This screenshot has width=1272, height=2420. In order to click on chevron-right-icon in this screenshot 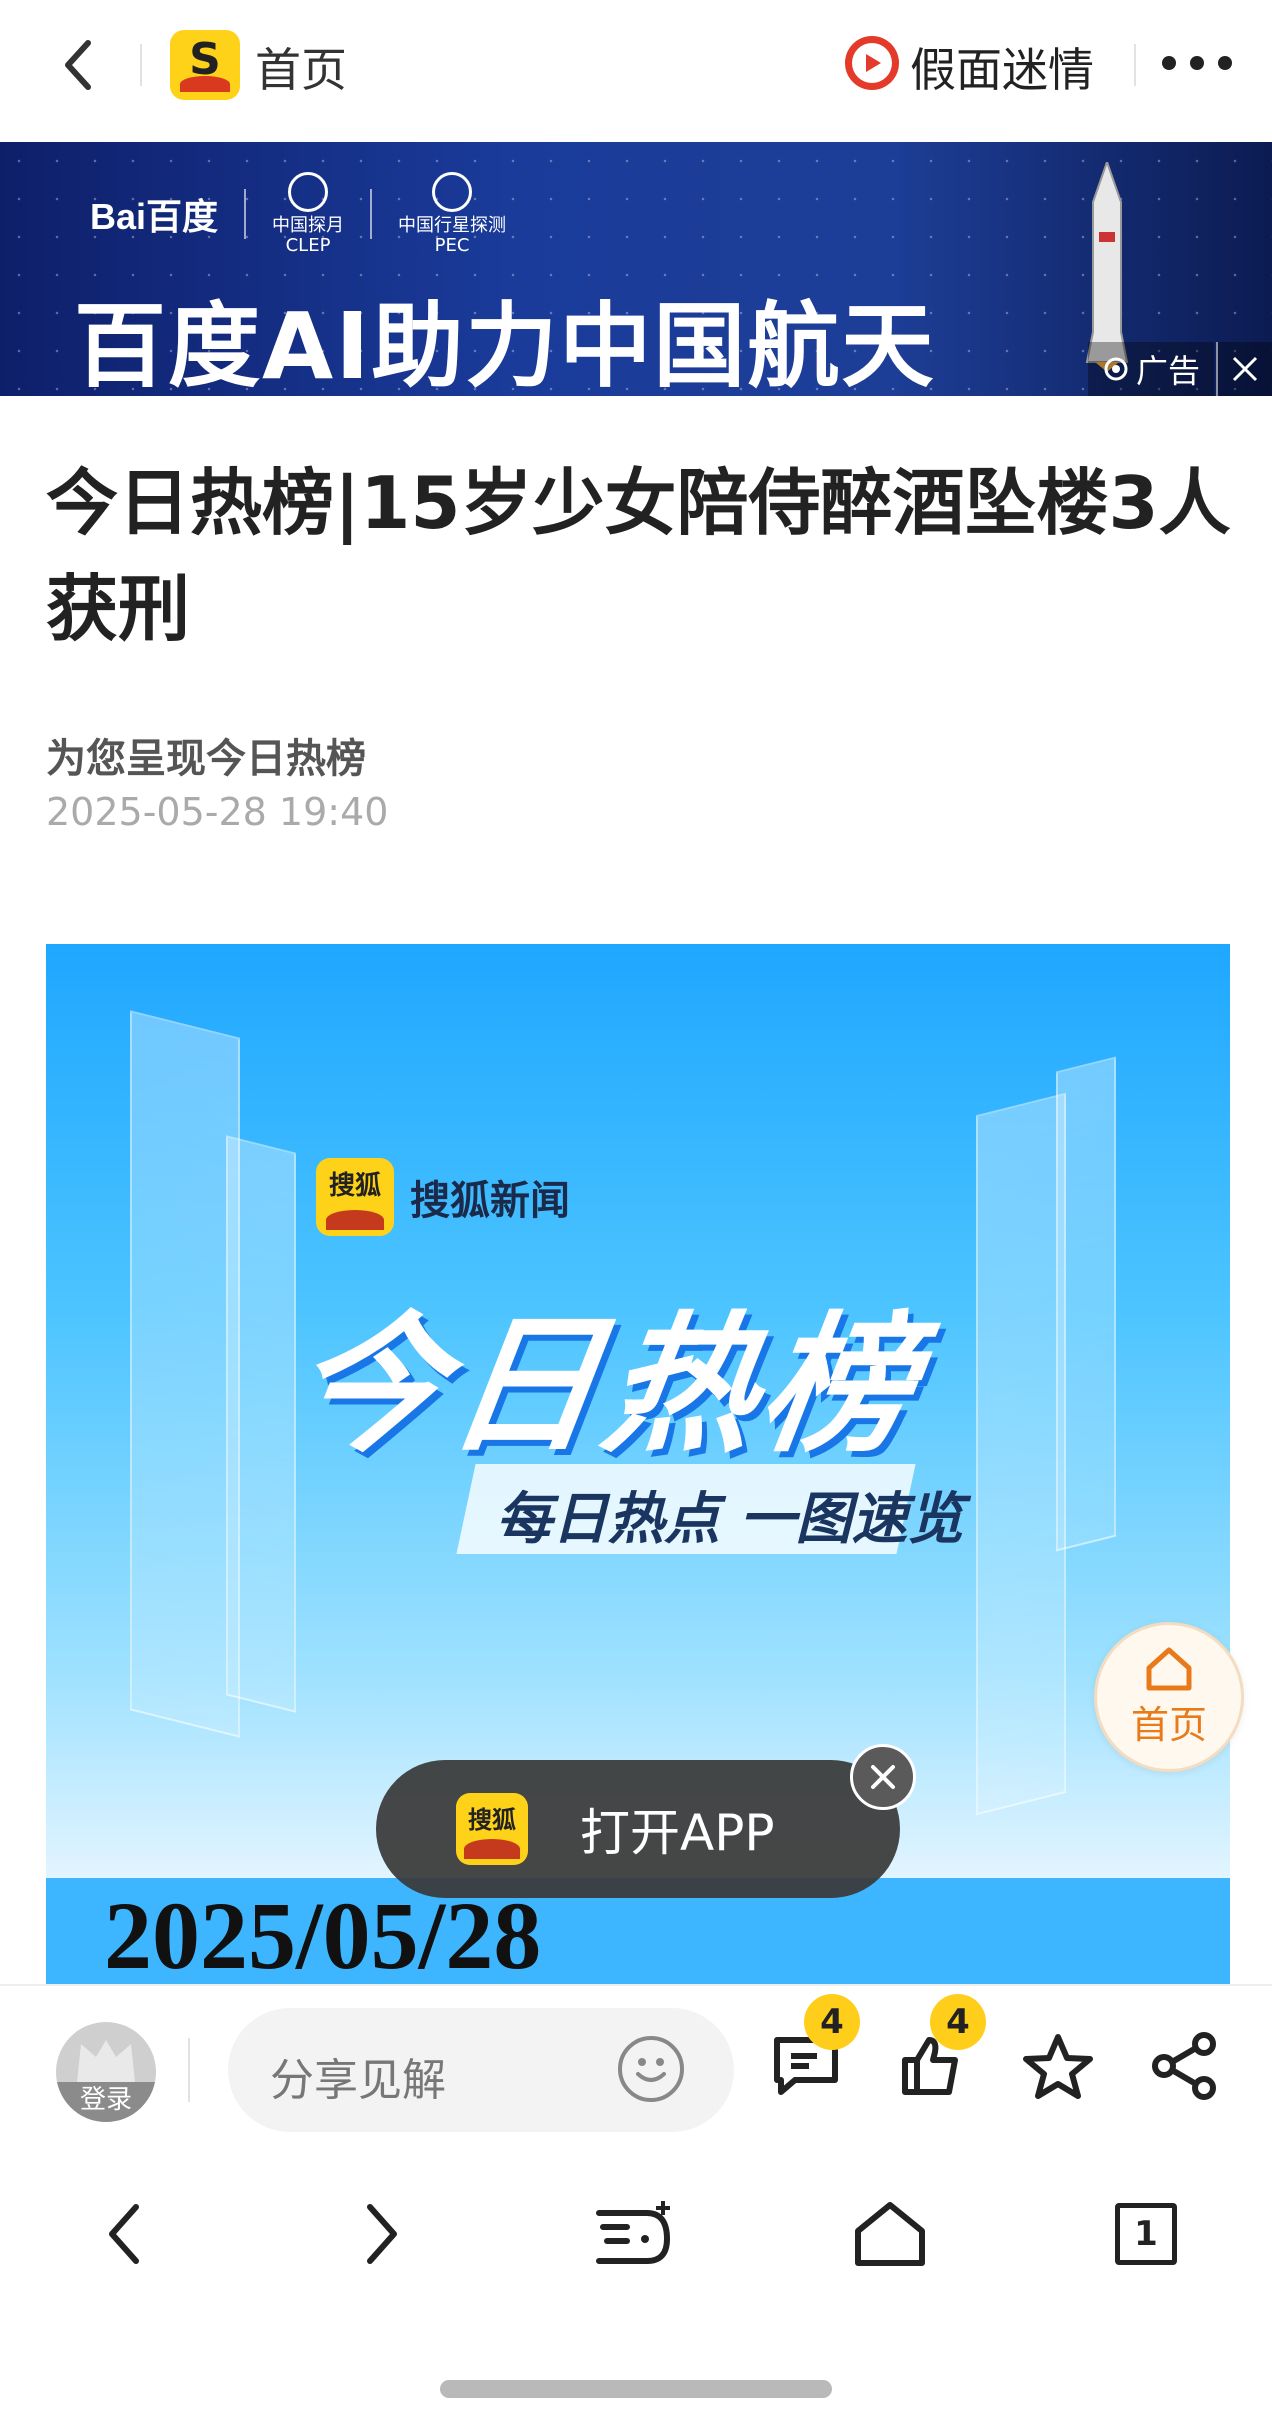, I will do `click(382, 2234)`.